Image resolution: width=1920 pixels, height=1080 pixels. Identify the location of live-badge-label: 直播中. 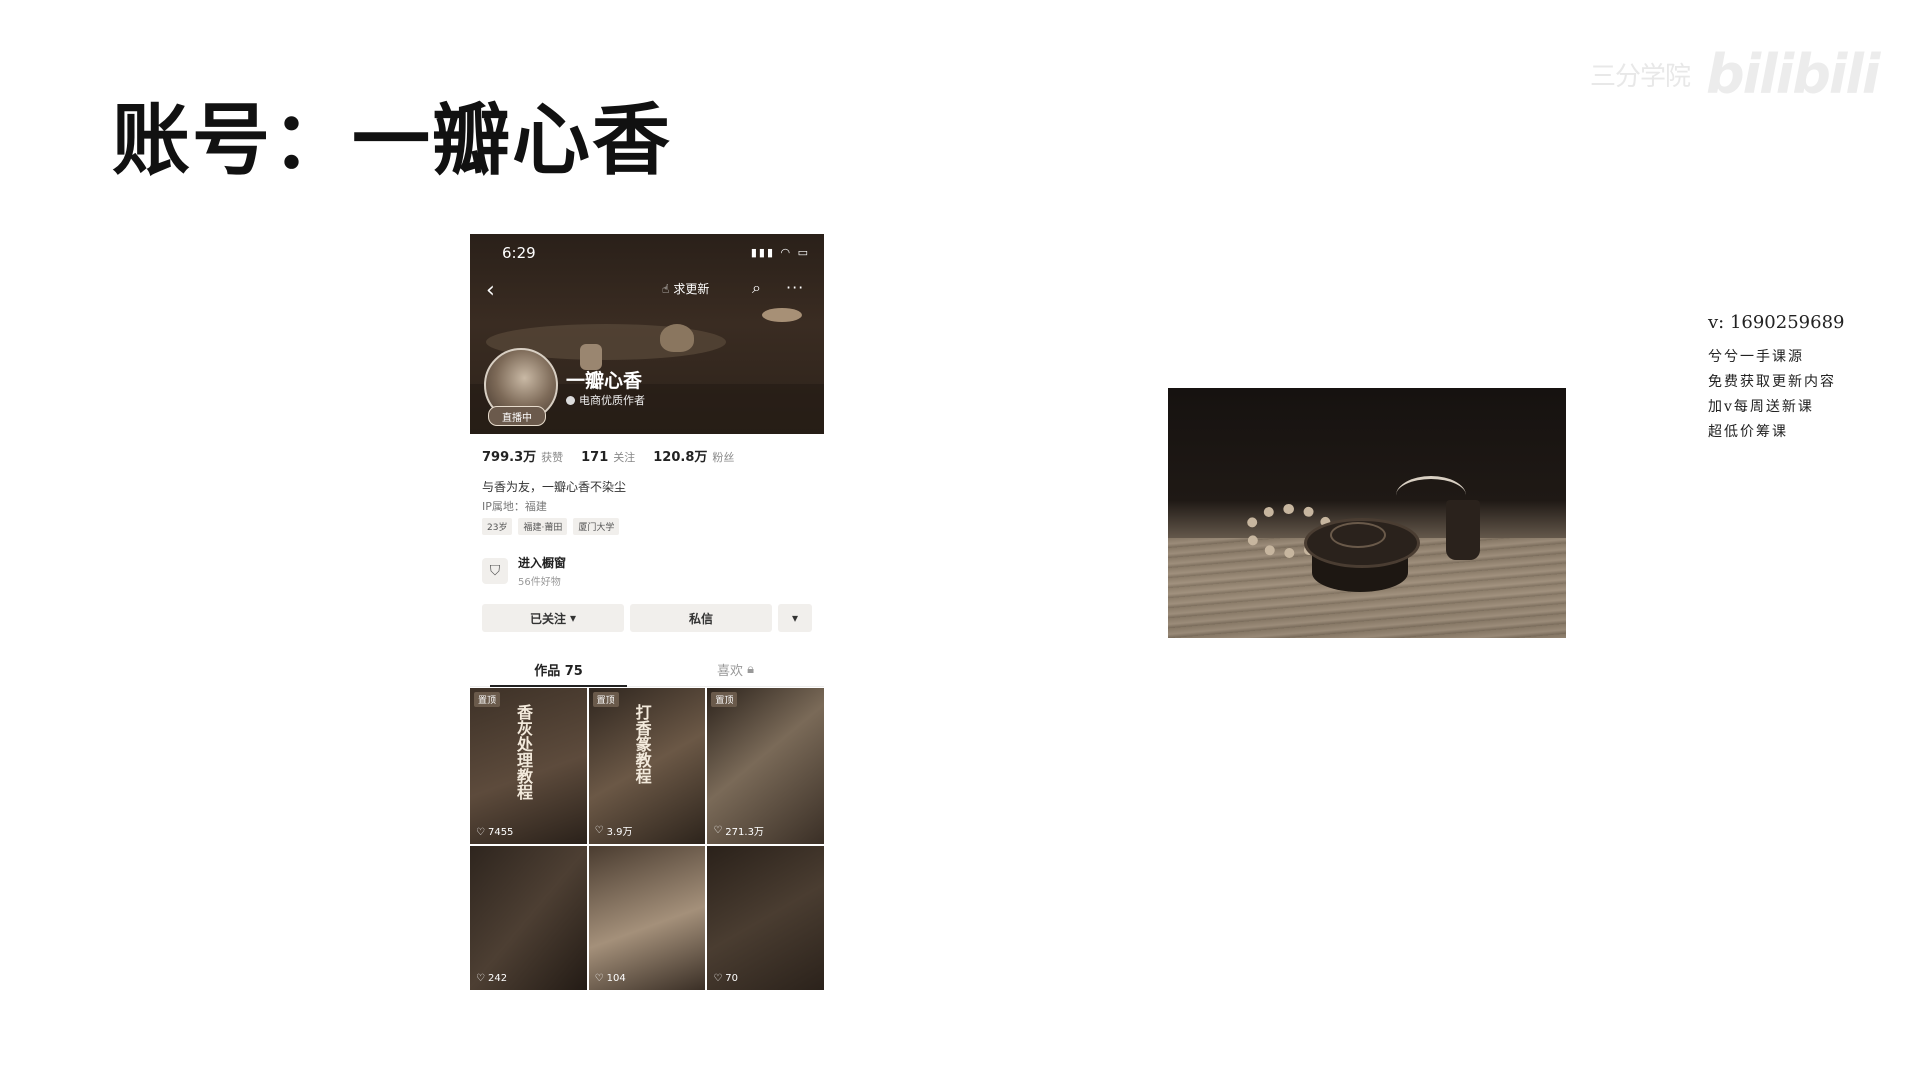
(517, 418).